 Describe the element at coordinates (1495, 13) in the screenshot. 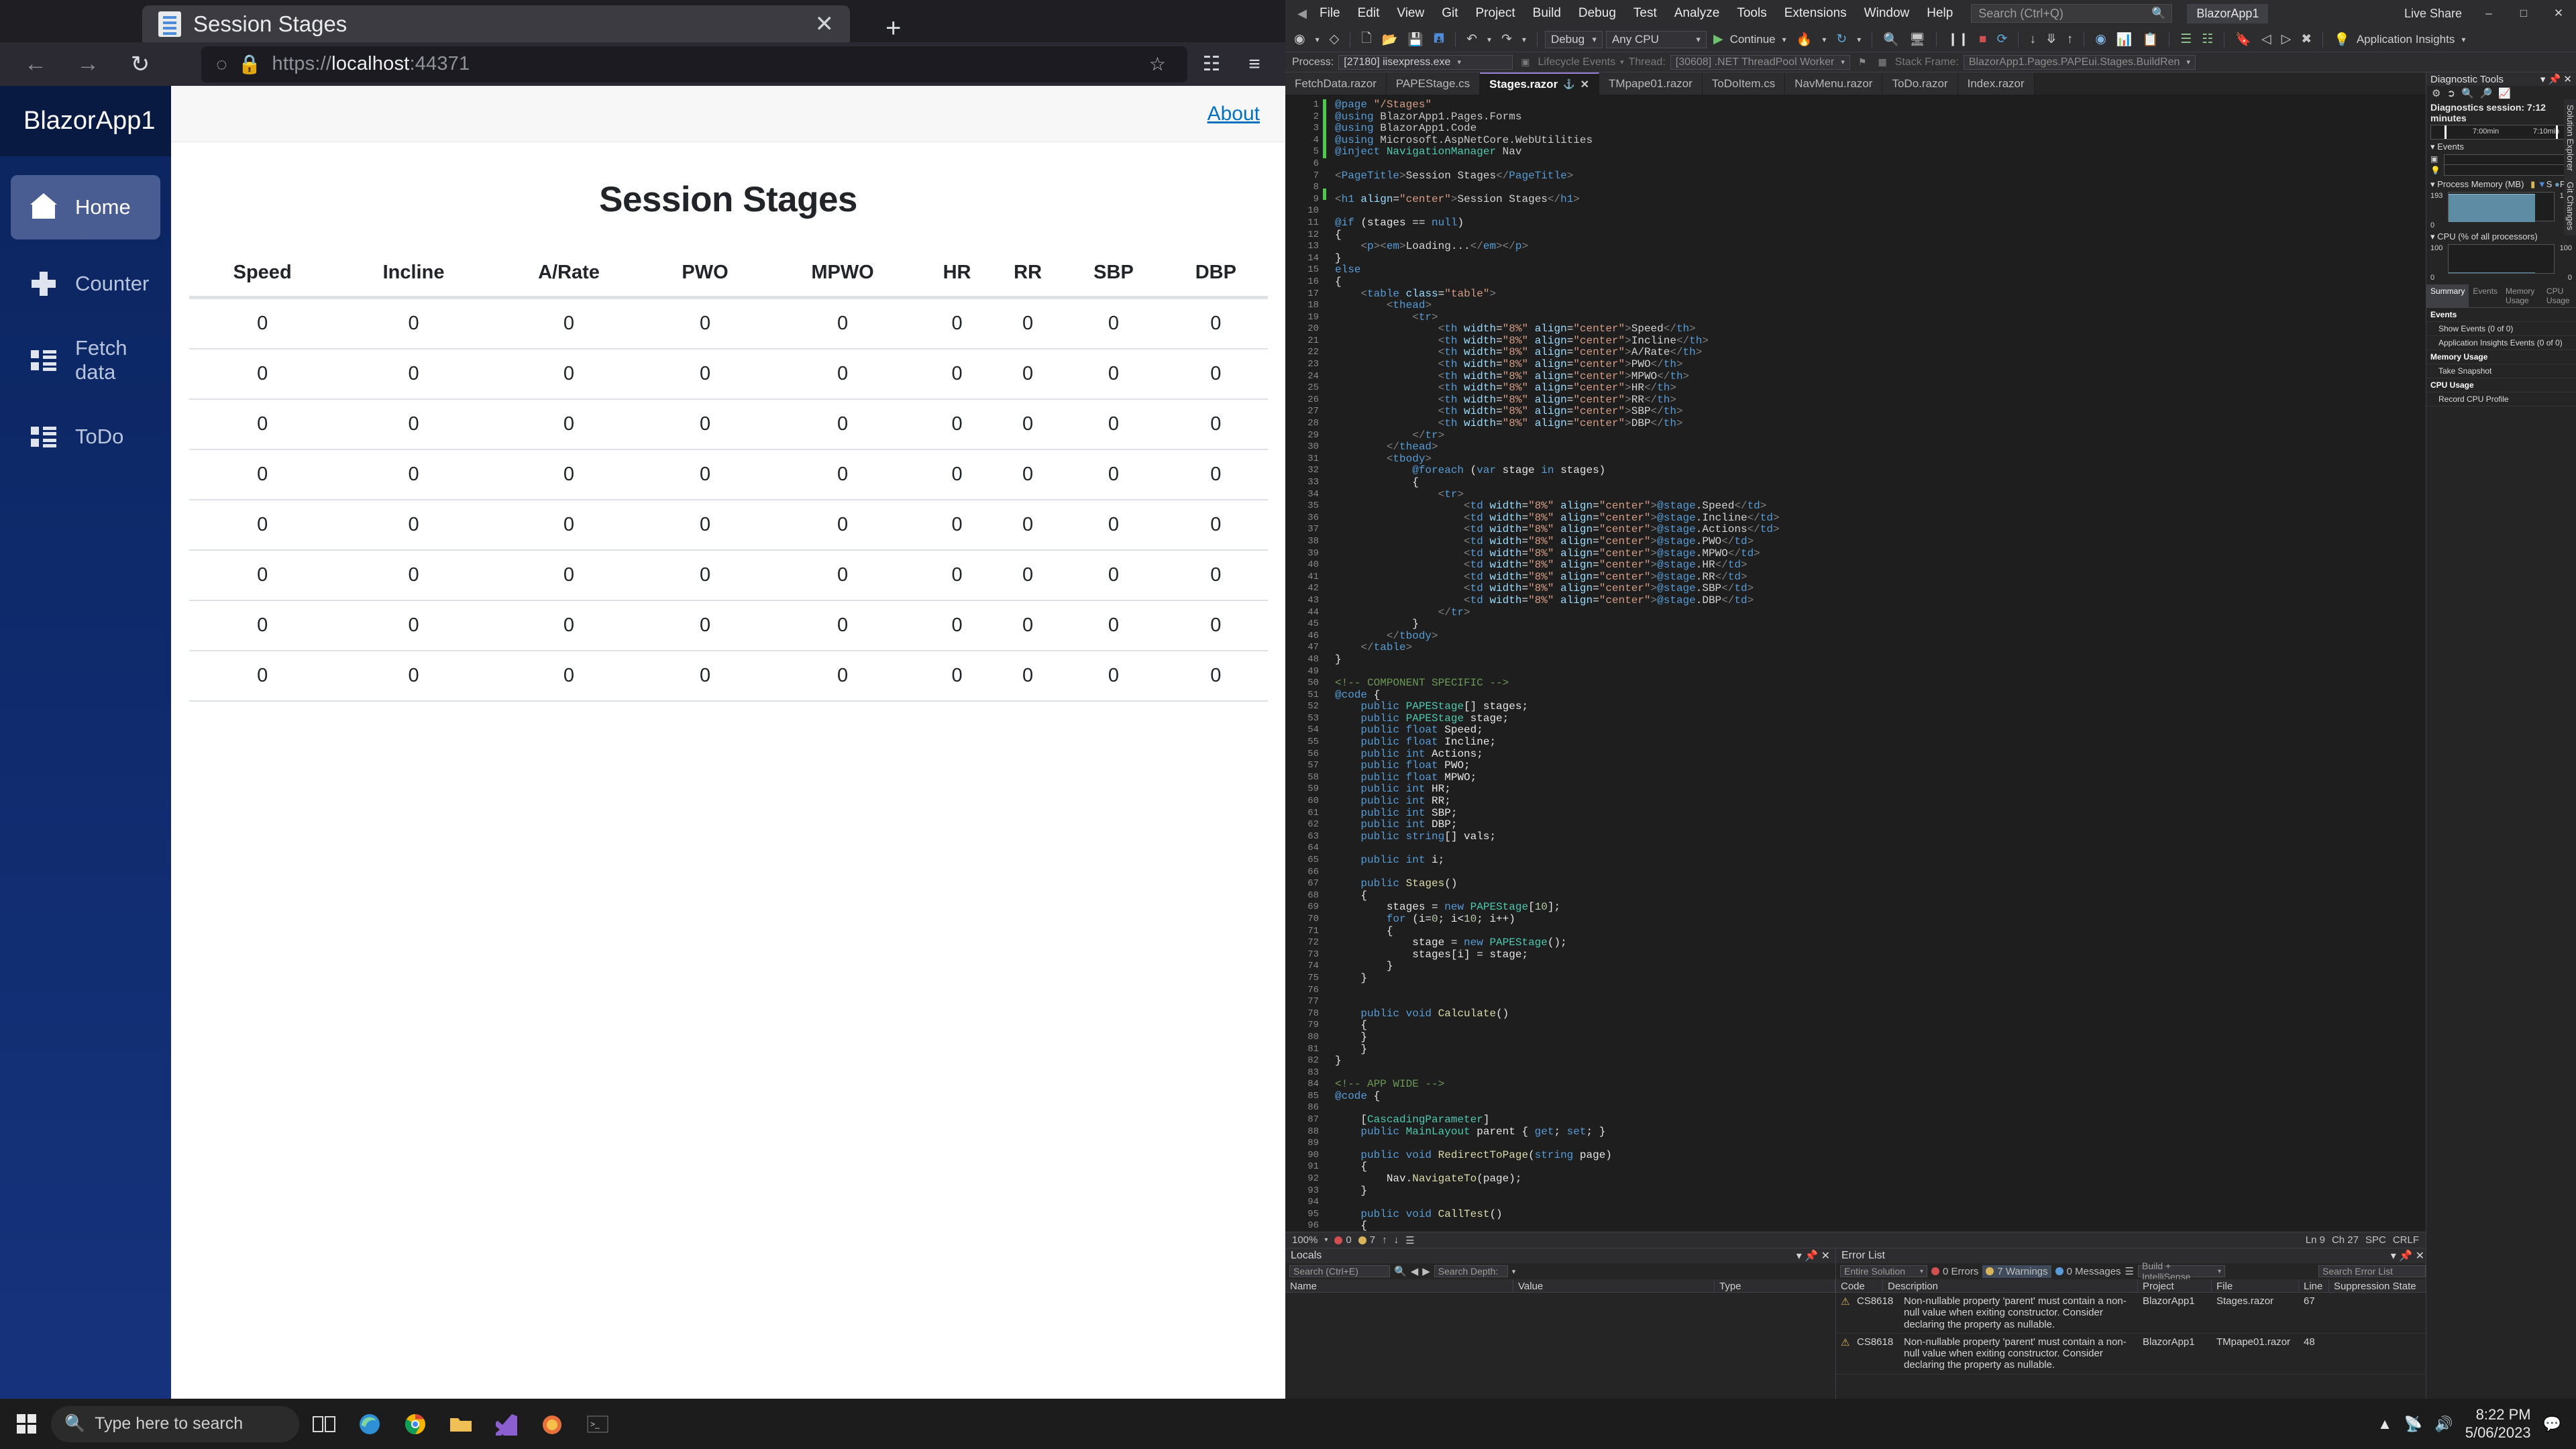

I see `vs-menu-project: Project` at that location.